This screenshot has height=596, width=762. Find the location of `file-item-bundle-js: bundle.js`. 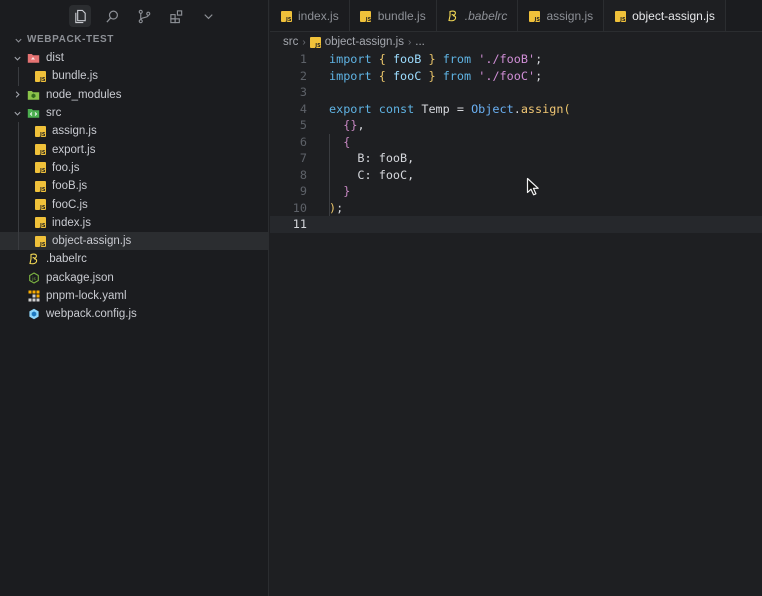

file-item-bundle-js: bundle.js is located at coordinates (134, 76).